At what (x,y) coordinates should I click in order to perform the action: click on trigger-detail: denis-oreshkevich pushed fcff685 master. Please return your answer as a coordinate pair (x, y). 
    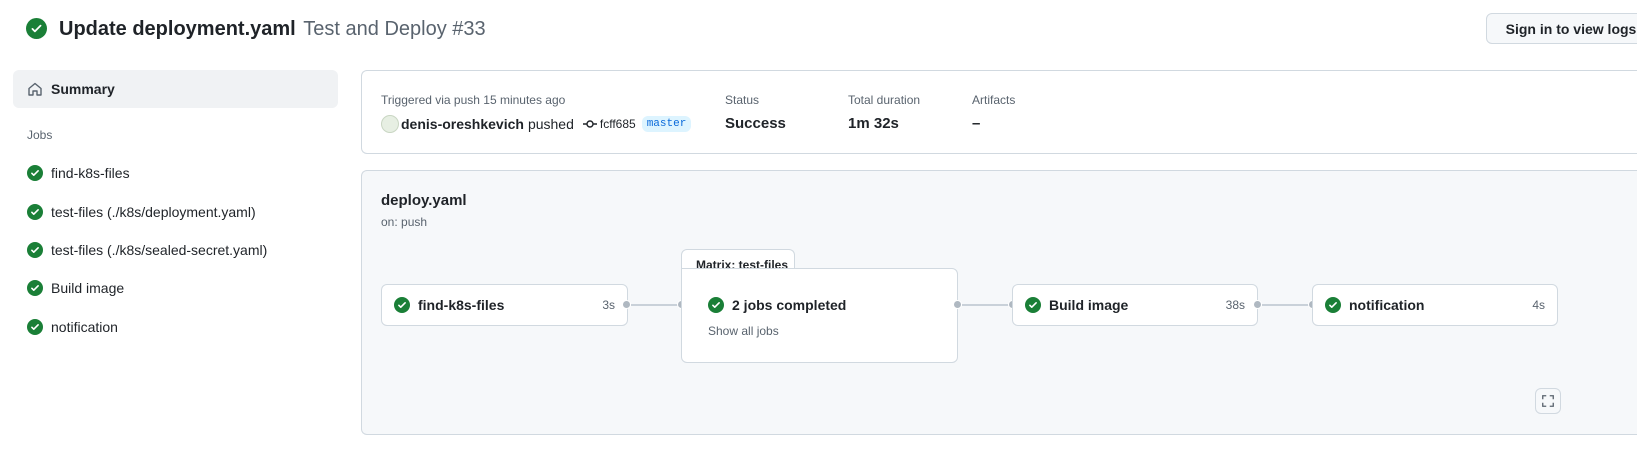
    Looking at the image, I should click on (536, 124).